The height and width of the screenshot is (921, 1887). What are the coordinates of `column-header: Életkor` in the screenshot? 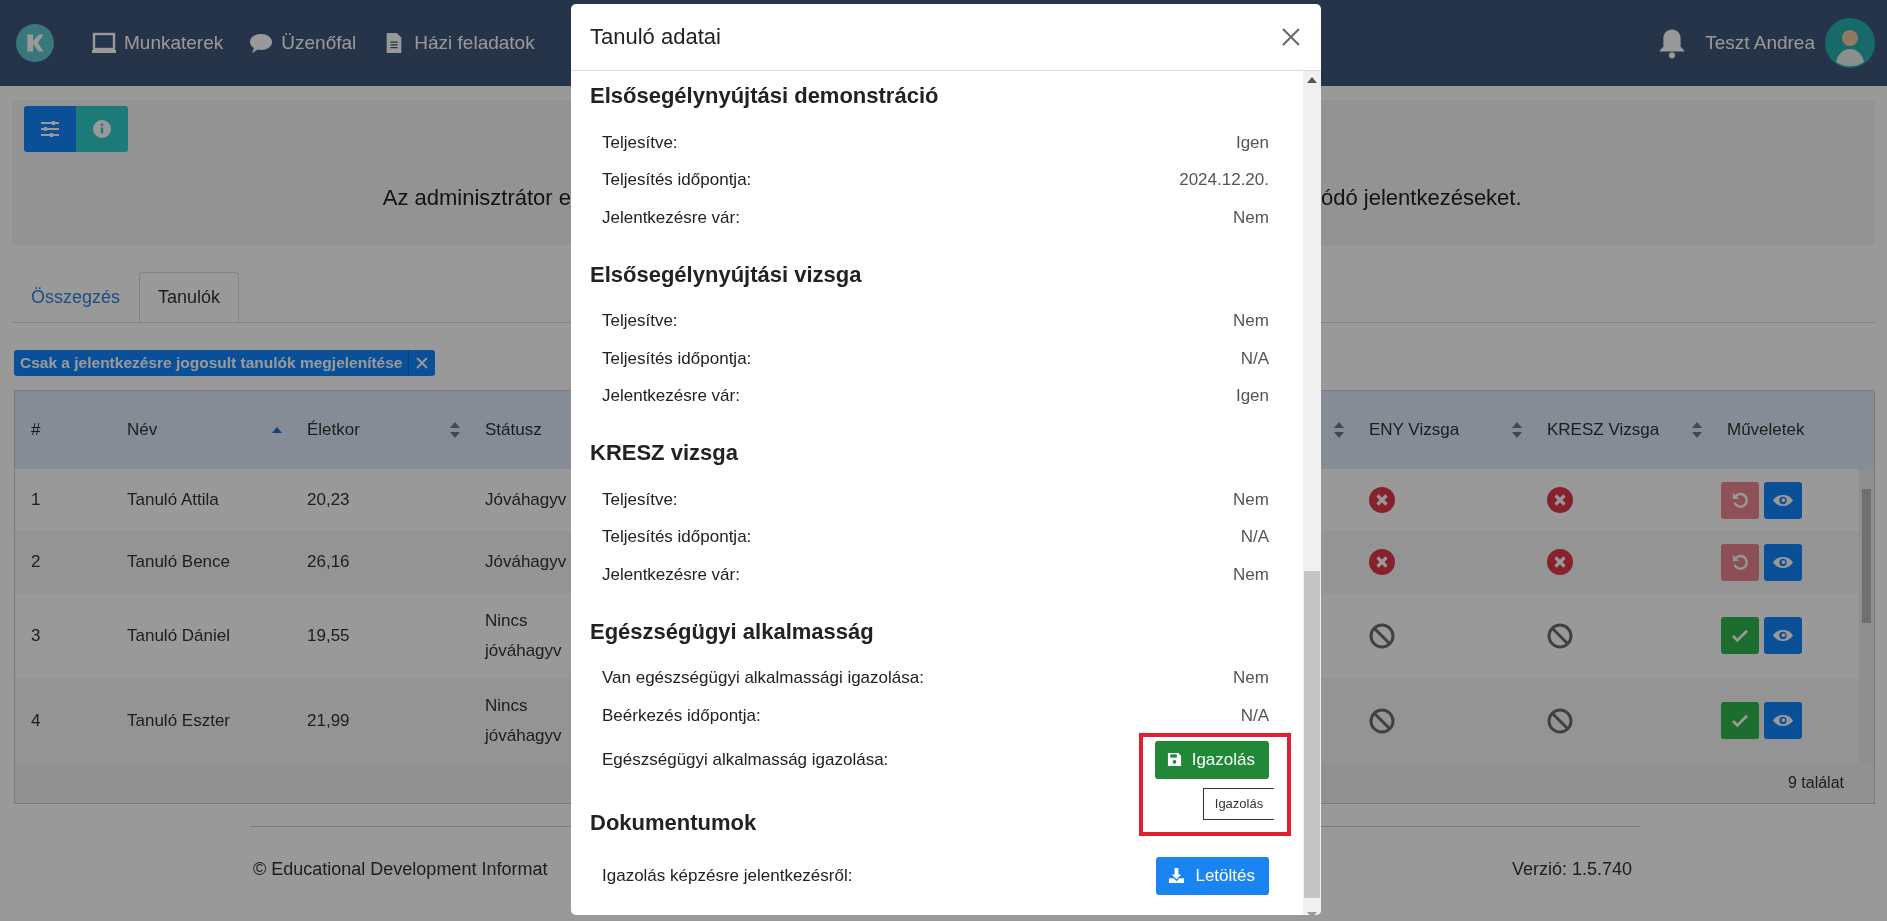 It's located at (333, 430).